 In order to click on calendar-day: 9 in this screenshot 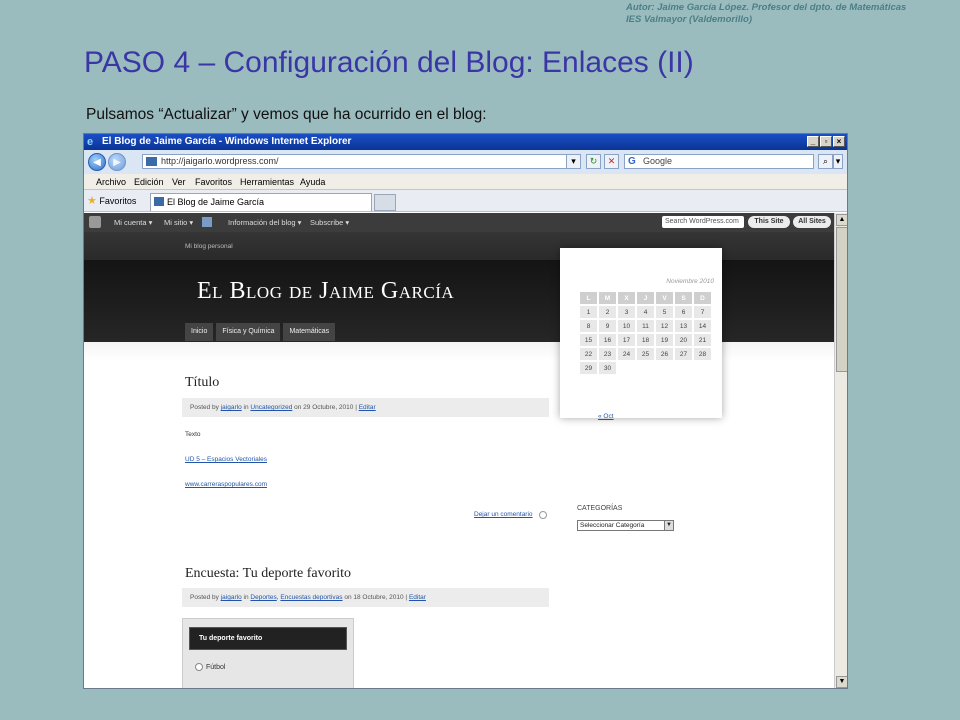, I will do `click(607, 326)`.